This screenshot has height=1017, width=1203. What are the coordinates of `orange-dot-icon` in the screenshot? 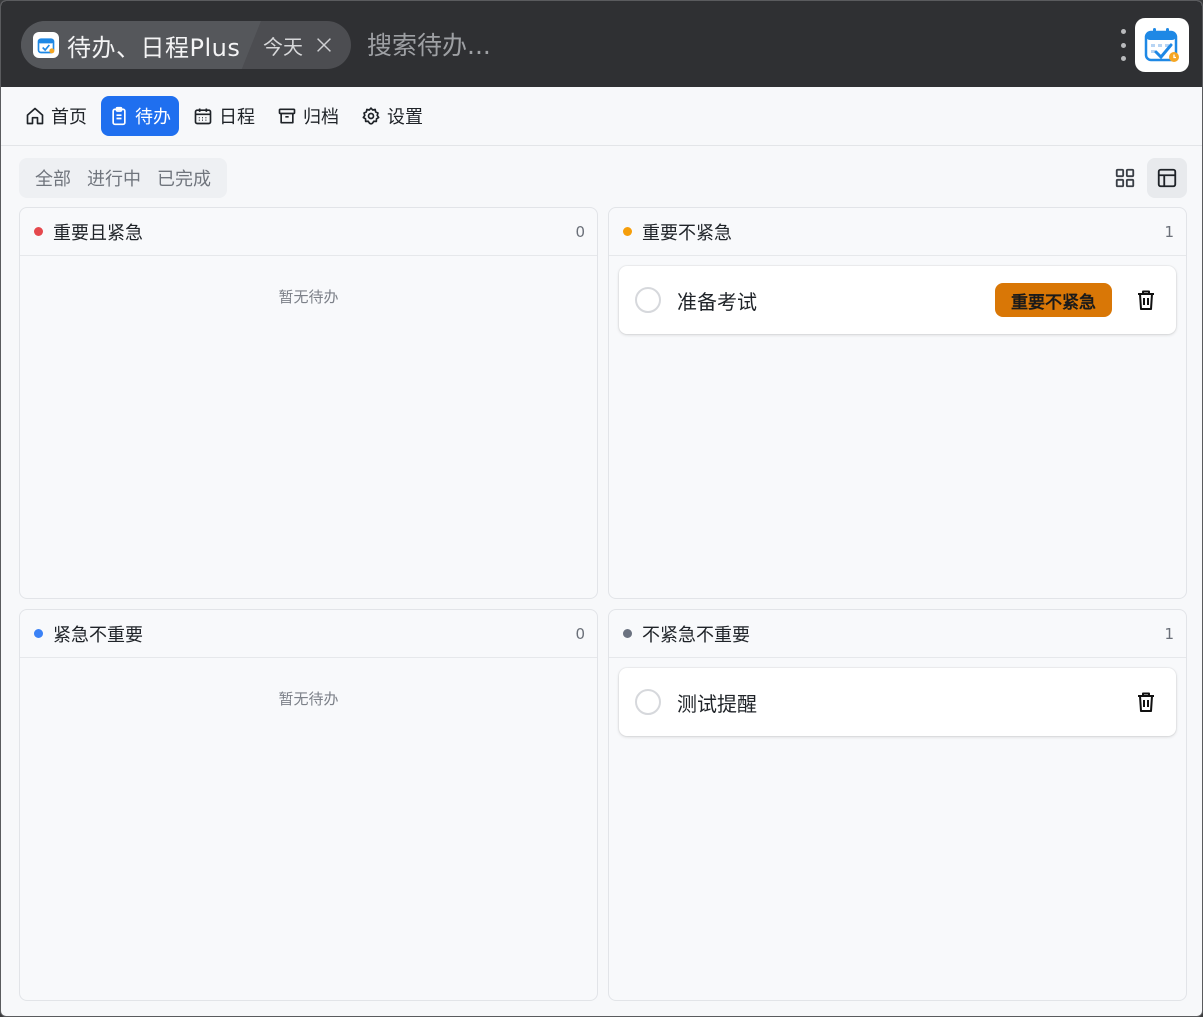 It's located at (627, 231).